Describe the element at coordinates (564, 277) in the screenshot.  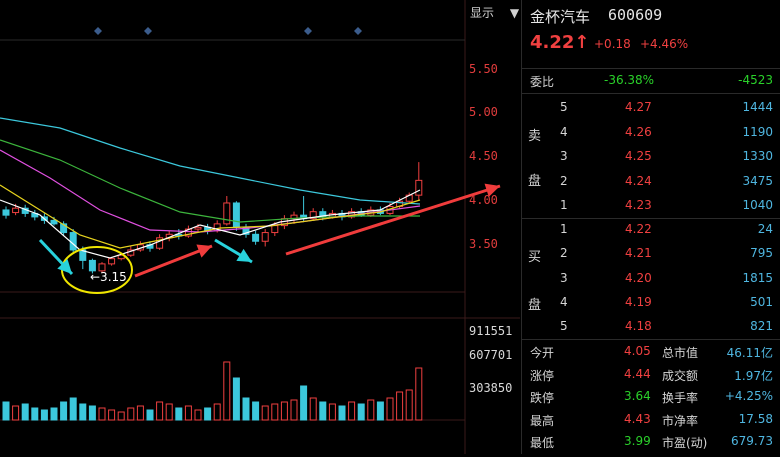
I see `order-level: 3` at that location.